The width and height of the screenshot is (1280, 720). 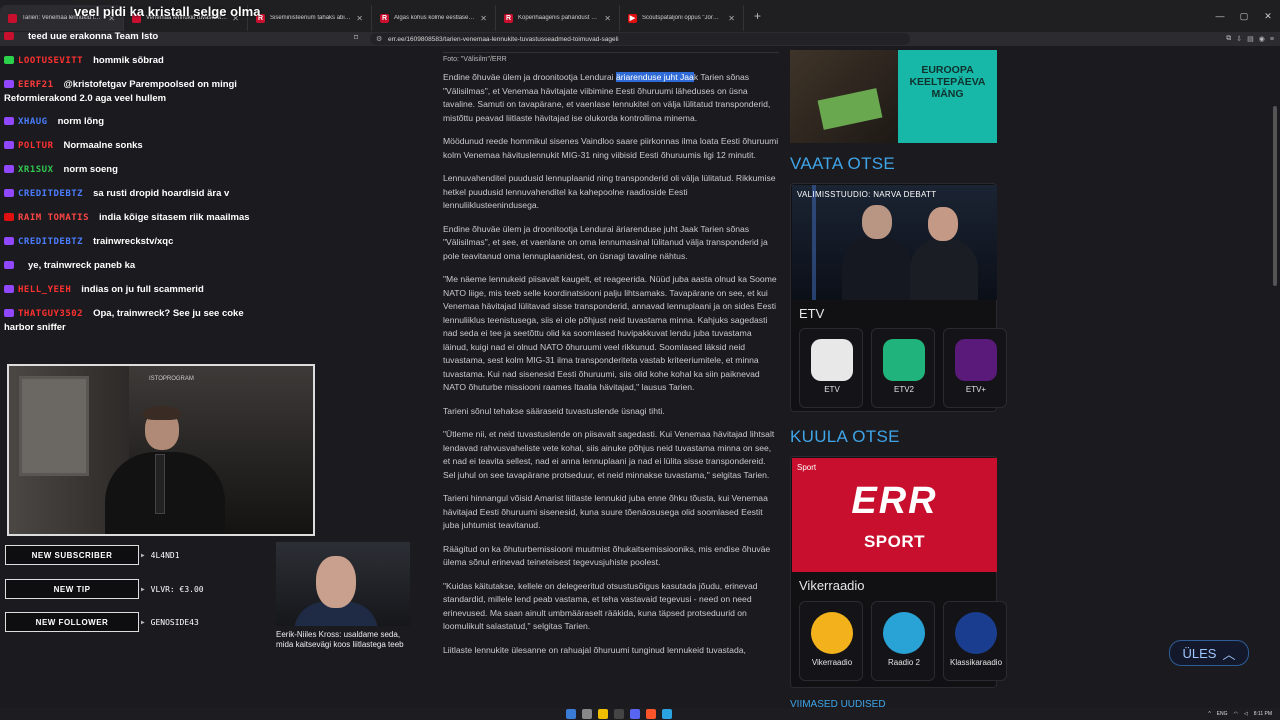 What do you see at coordinates (1239, 39) in the screenshot?
I see `download-icon: ⇩` at bounding box center [1239, 39].